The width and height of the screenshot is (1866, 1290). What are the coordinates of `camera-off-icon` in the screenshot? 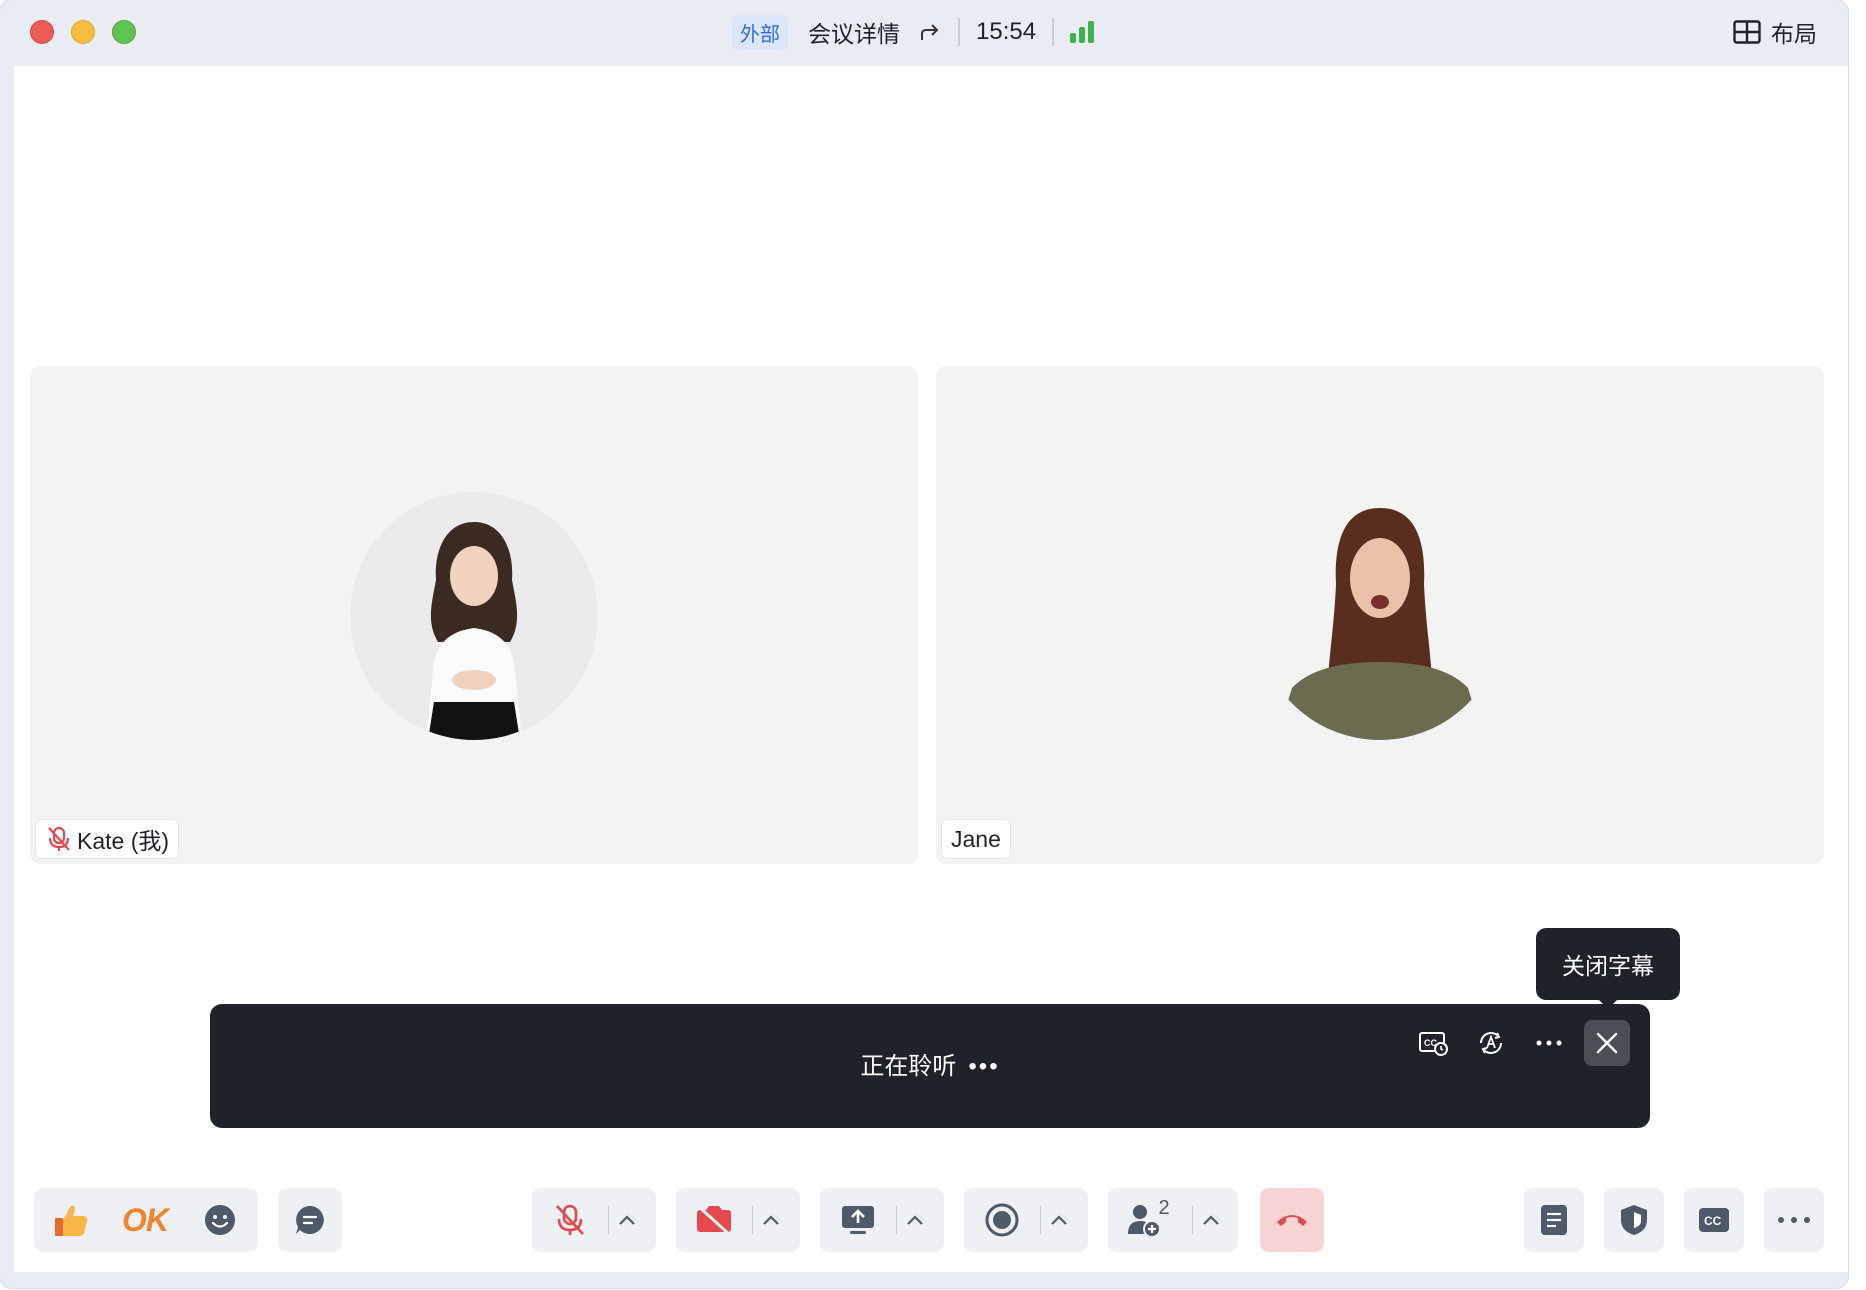 It's located at (714, 1220).